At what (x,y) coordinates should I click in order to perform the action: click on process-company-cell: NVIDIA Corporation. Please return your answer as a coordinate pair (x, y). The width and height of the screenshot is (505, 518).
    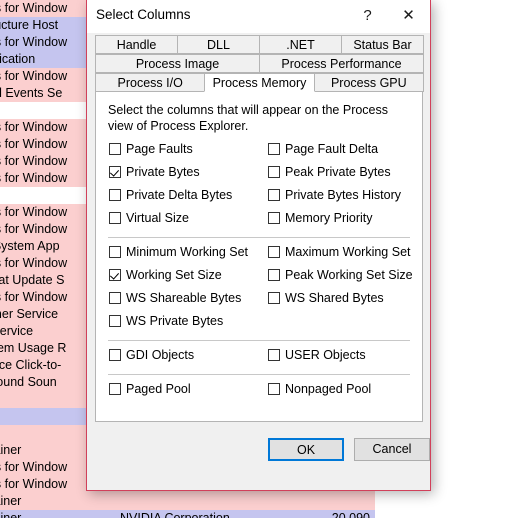
    Looking at the image, I should click on (175, 514).